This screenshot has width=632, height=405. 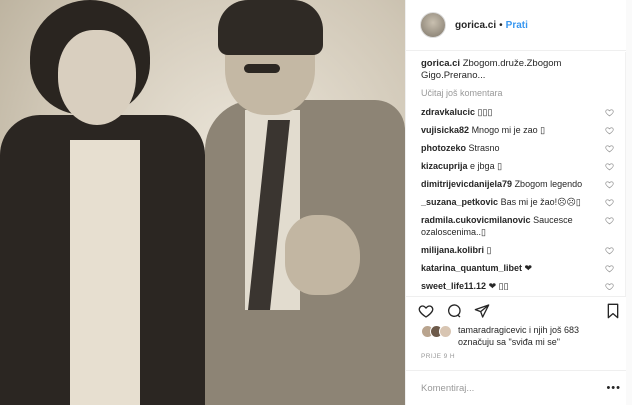 What do you see at coordinates (453, 285) in the screenshot?
I see `comment-username: sweet_life11.12` at bounding box center [453, 285].